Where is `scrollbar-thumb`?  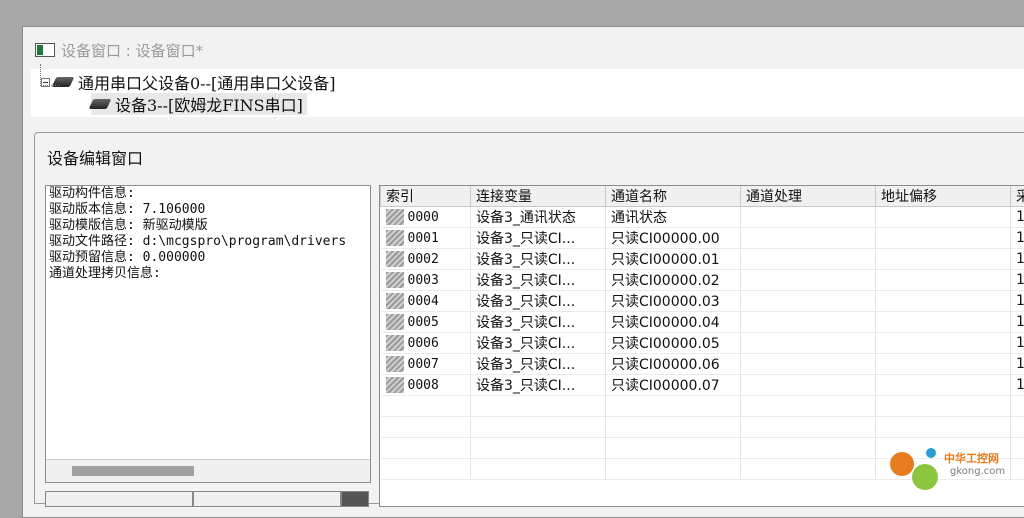
scrollbar-thumb is located at coordinates (133, 471).